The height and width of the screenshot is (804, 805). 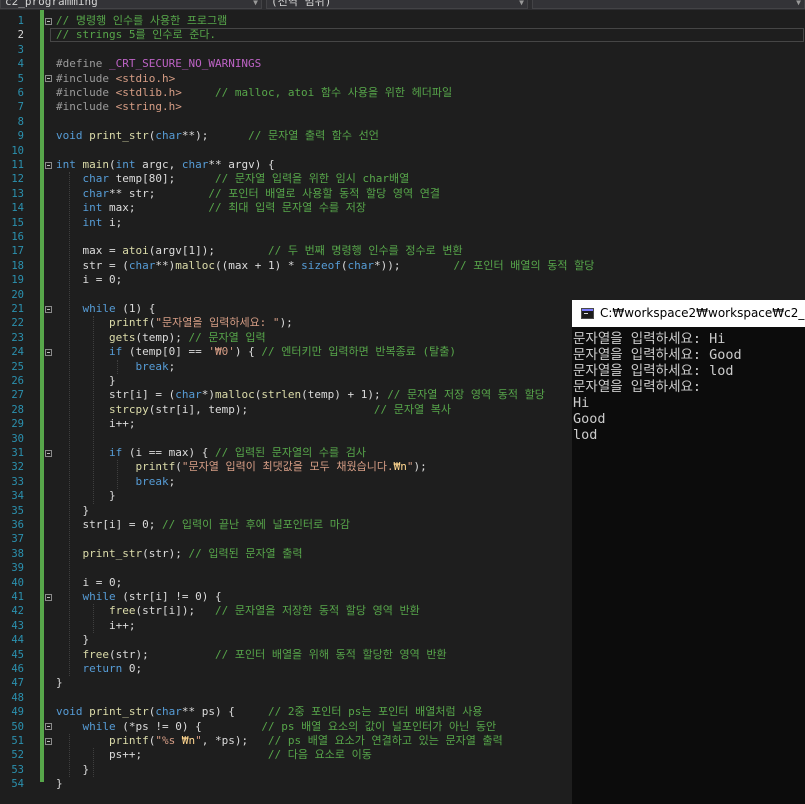 I want to click on line-number: 50, so click(x=17, y=726).